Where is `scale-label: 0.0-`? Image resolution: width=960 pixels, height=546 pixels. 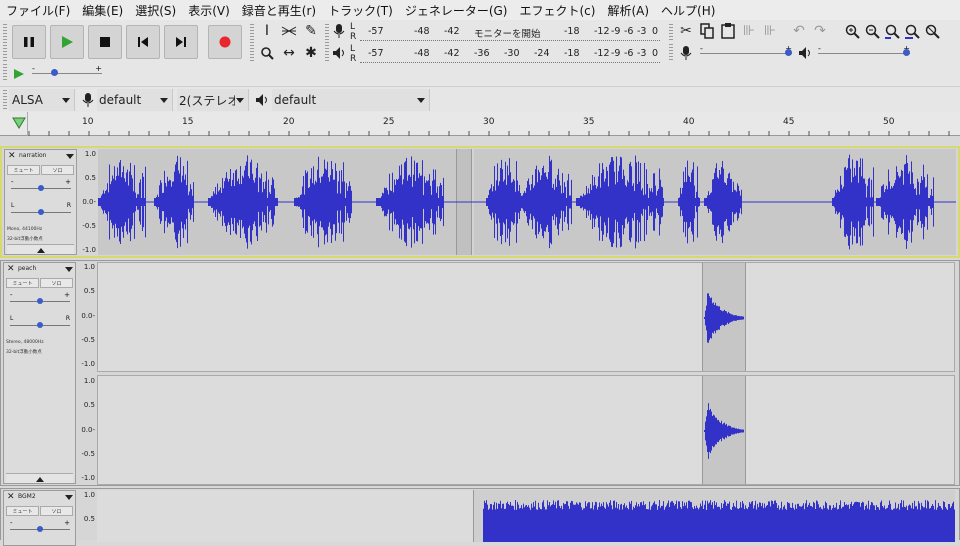
scale-label: 0.0- is located at coordinates (89, 202).